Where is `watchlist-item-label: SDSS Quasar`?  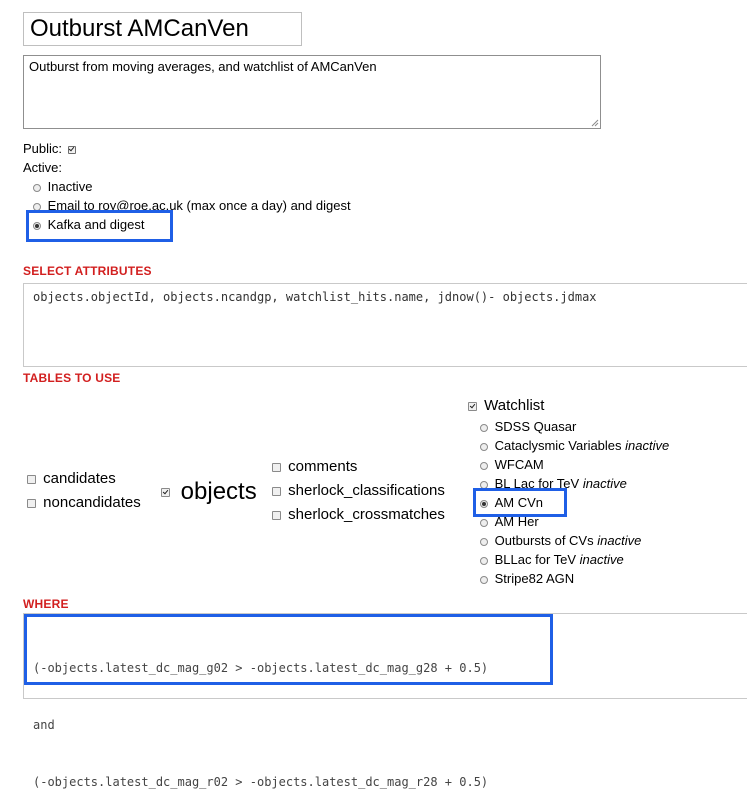
watchlist-item-label: SDSS Quasar is located at coordinates (535, 426).